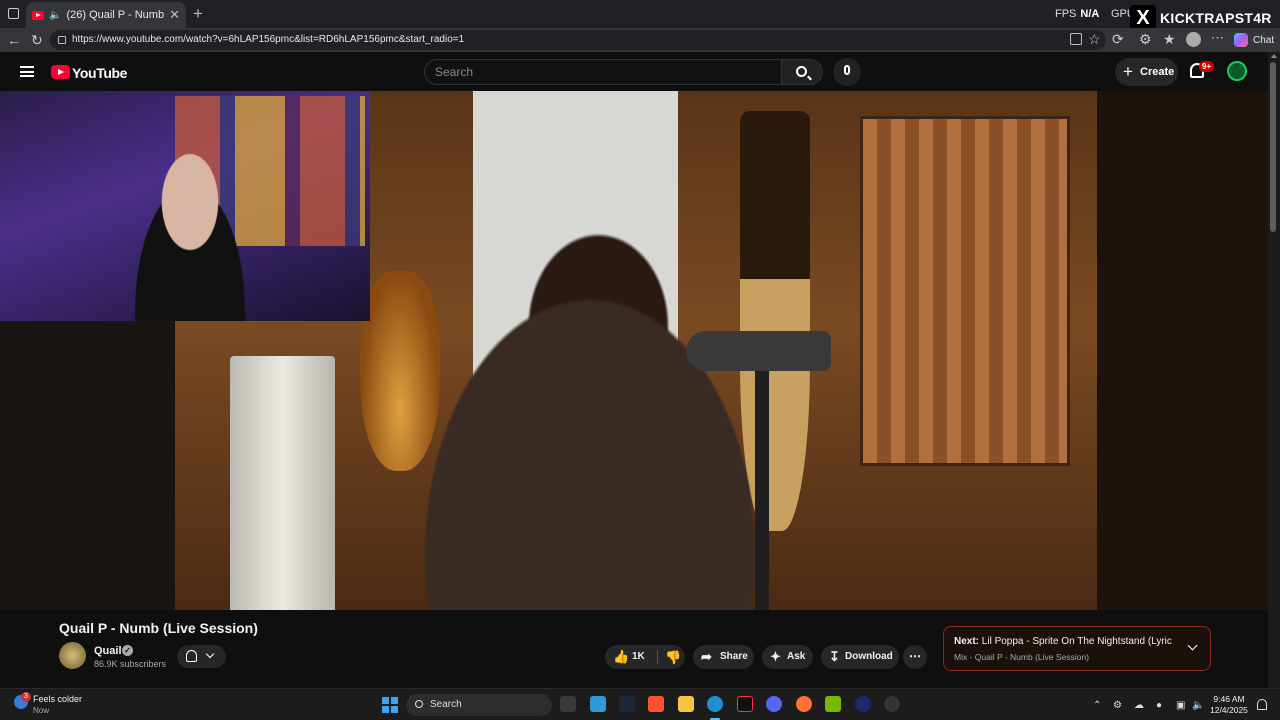 Image resolution: width=1280 pixels, height=720 pixels. I want to click on channel-name: Quail, so click(108, 651).